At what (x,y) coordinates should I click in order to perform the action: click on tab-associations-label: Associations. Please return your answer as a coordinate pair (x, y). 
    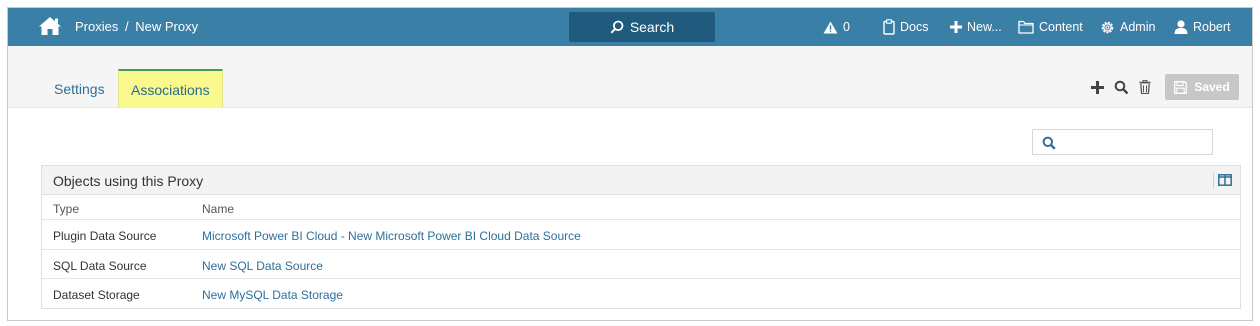
    Looking at the image, I should click on (170, 89).